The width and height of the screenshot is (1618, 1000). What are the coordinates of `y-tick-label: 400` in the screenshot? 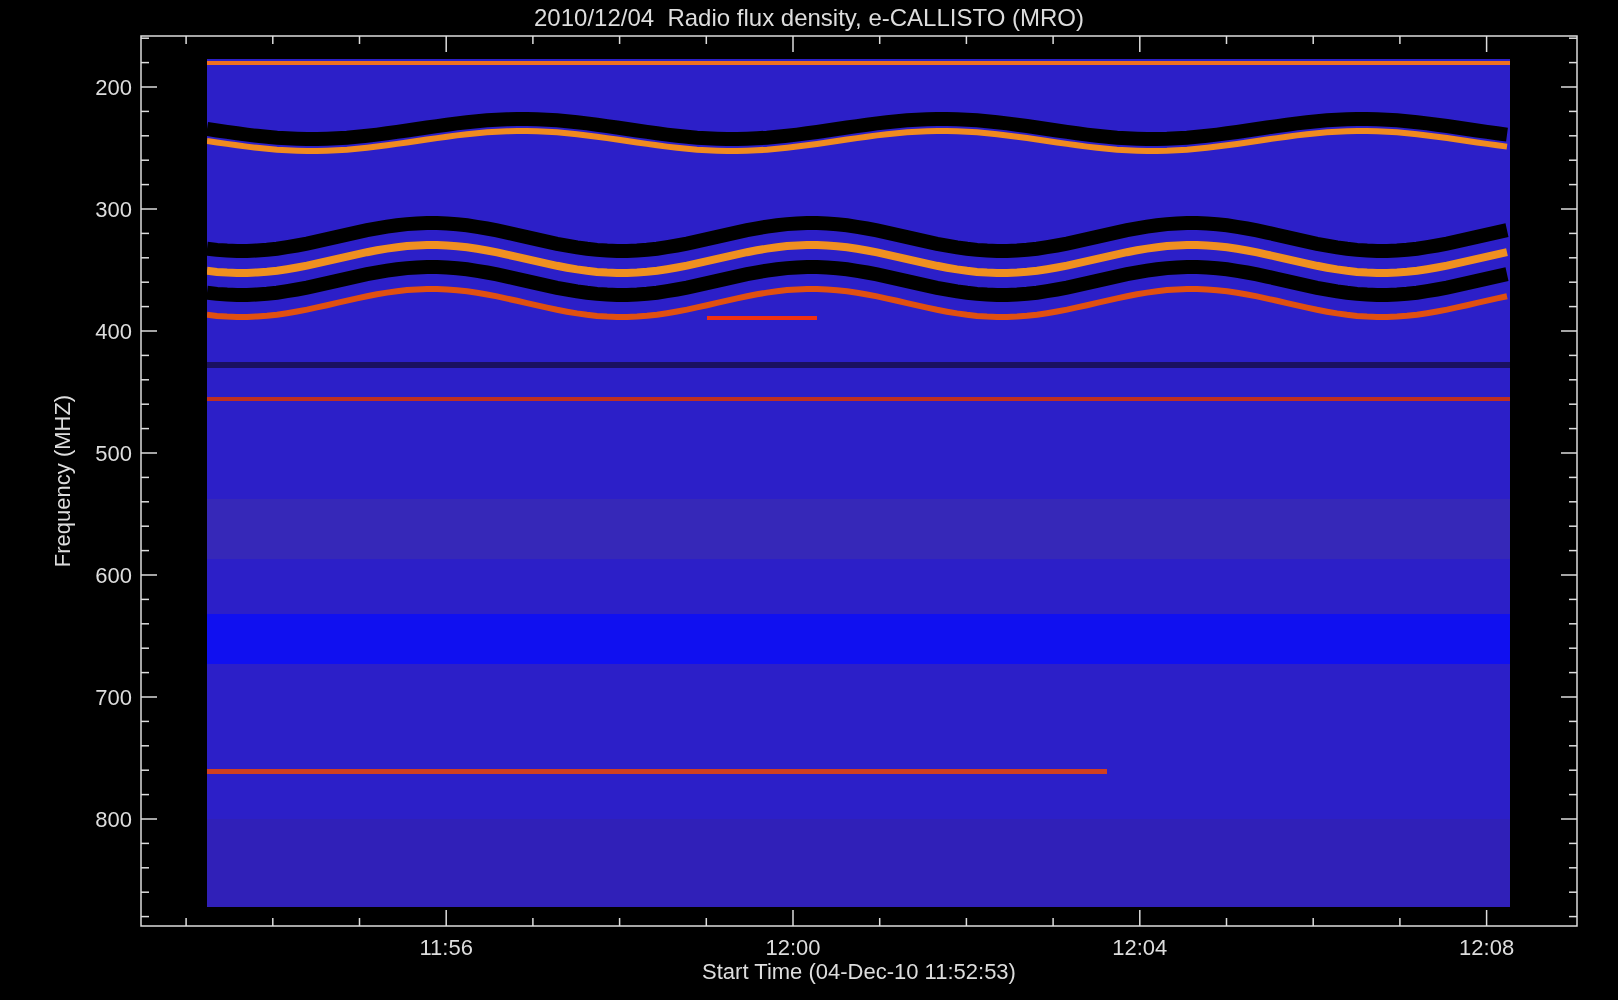 It's located at (113, 331).